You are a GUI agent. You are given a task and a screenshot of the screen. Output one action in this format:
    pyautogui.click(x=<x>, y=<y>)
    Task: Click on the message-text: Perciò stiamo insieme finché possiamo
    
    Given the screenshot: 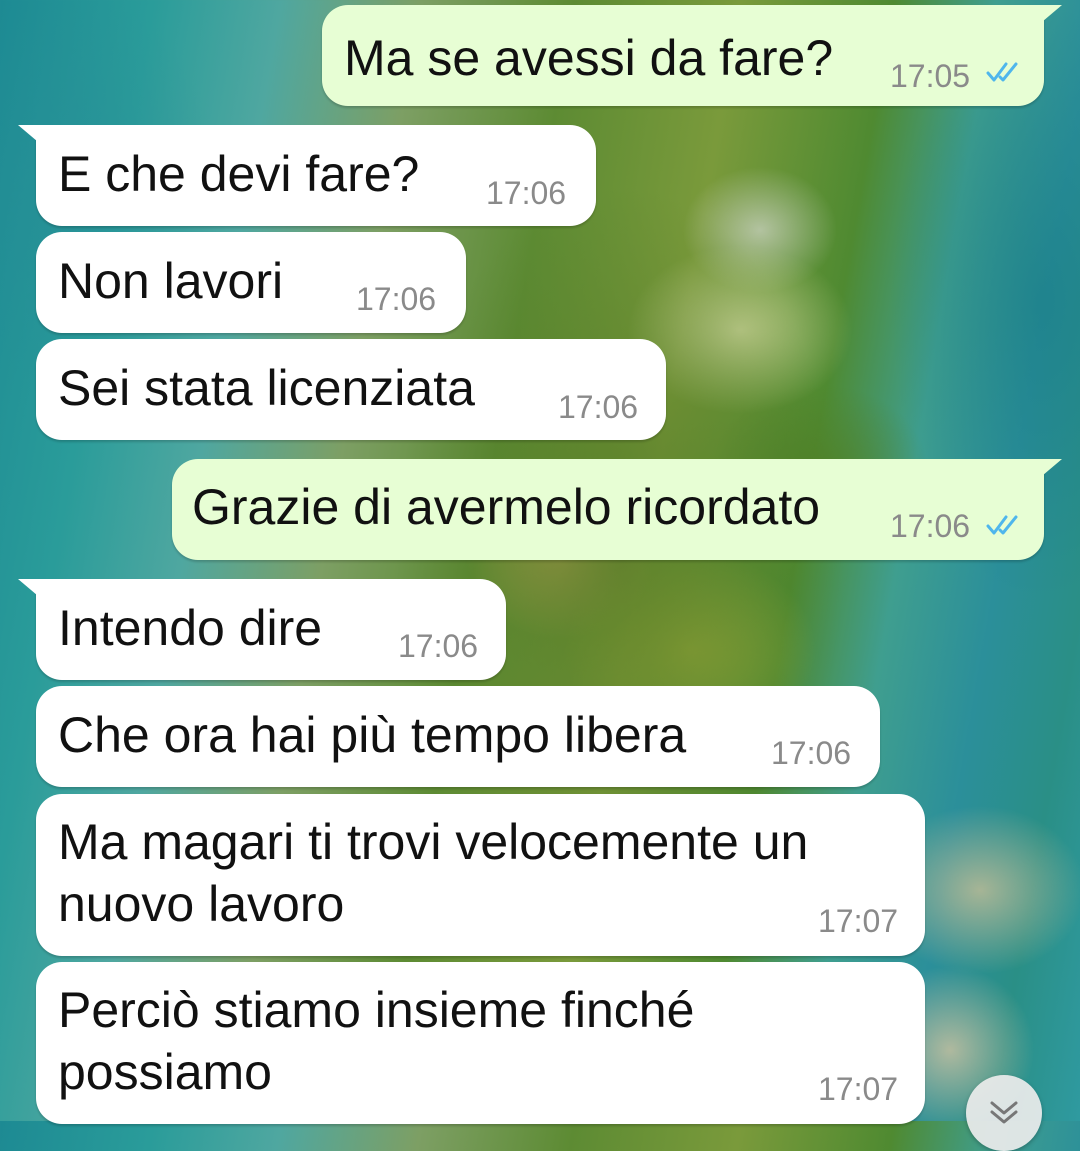 What is the action you would take?
    pyautogui.click(x=383, y=1041)
    